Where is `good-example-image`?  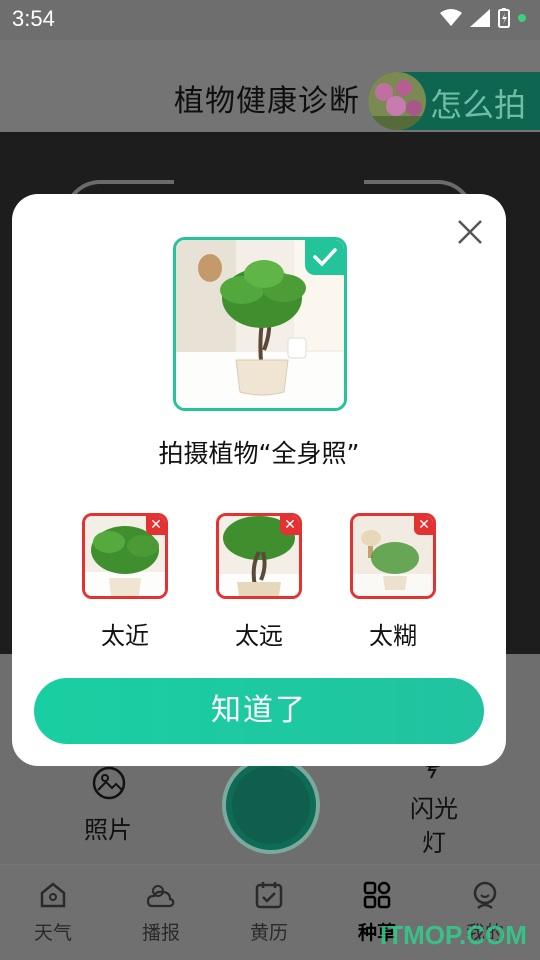
good-example-image is located at coordinates (260, 324).